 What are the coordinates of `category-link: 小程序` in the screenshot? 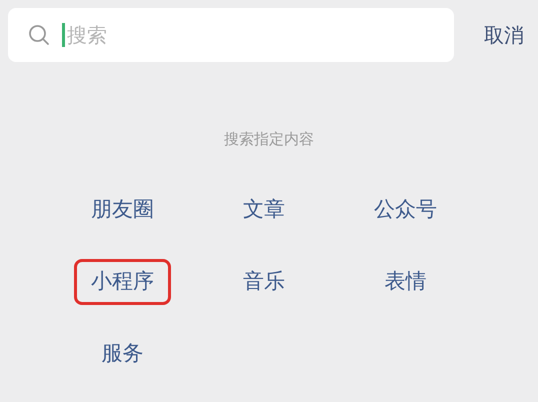 It's located at (123, 281).